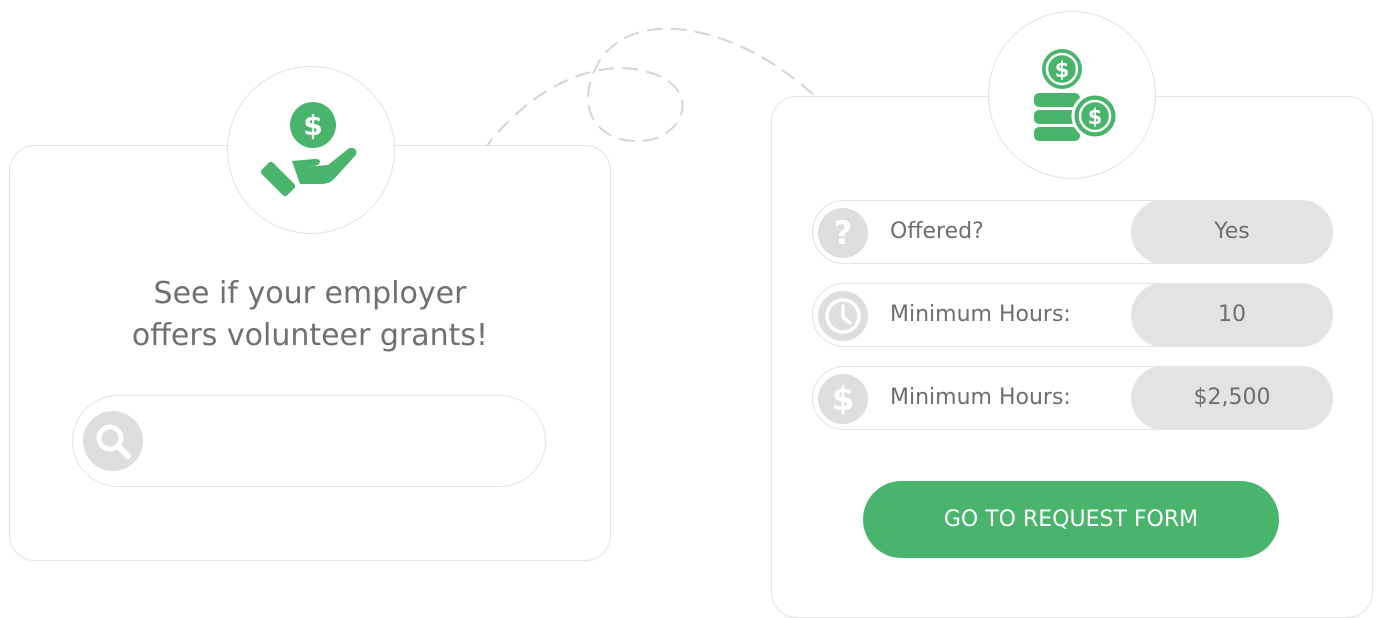  I want to click on headline-line-1: See if your employer, so click(310, 293).